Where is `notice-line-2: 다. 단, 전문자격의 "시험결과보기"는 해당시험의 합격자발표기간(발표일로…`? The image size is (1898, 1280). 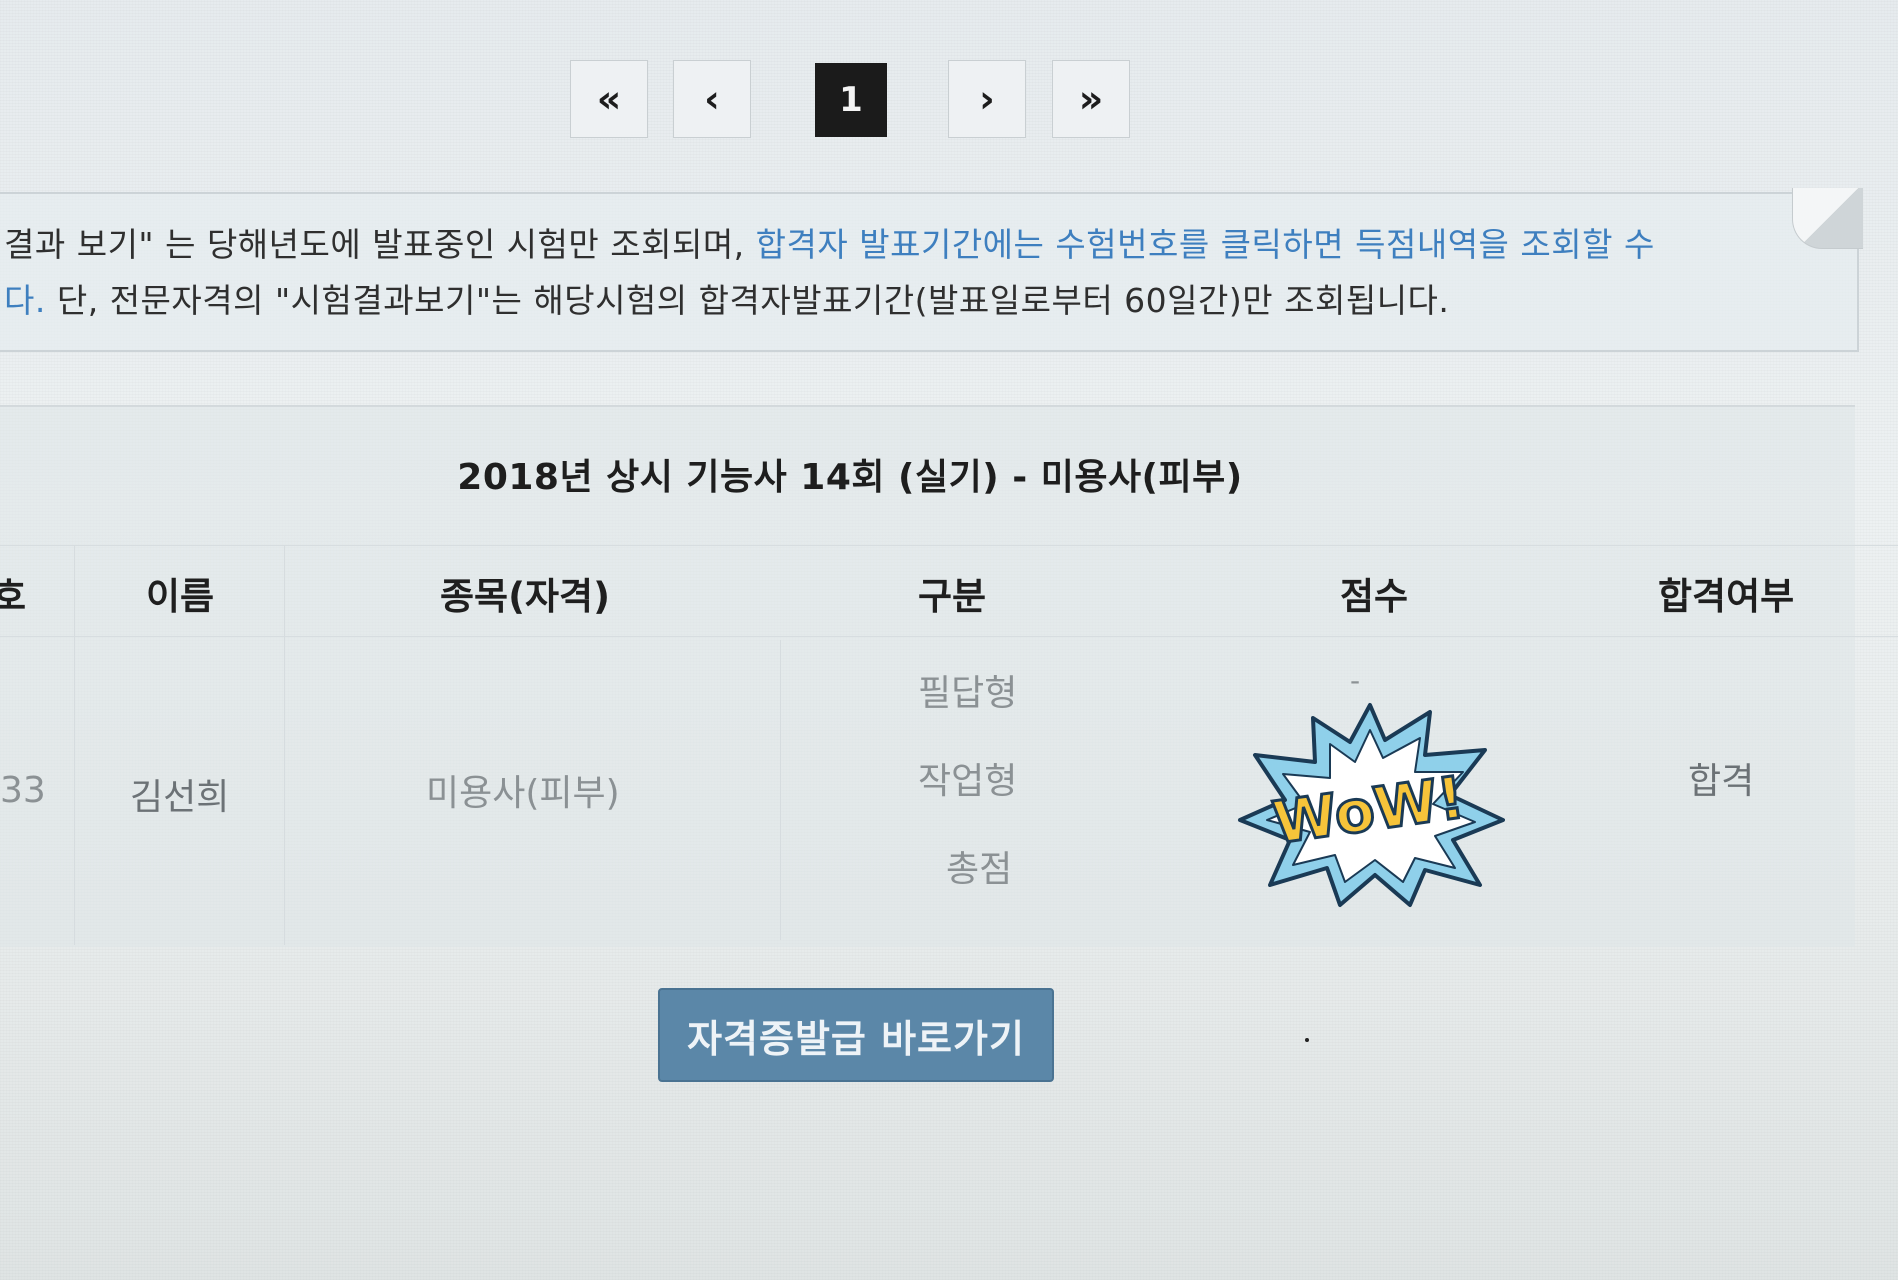
notice-line-2: 다. 단, 전문자격의 "시험결과보기"는 해당시험의 합격자발표기간(발표일로… is located at coordinates (726, 298).